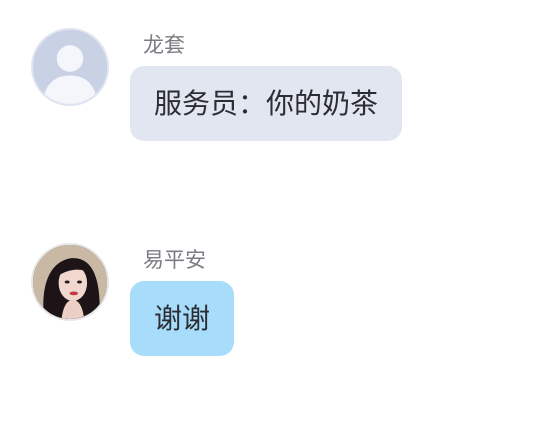  What do you see at coordinates (182, 318) in the screenshot?
I see `message-bubble: 谢谢` at bounding box center [182, 318].